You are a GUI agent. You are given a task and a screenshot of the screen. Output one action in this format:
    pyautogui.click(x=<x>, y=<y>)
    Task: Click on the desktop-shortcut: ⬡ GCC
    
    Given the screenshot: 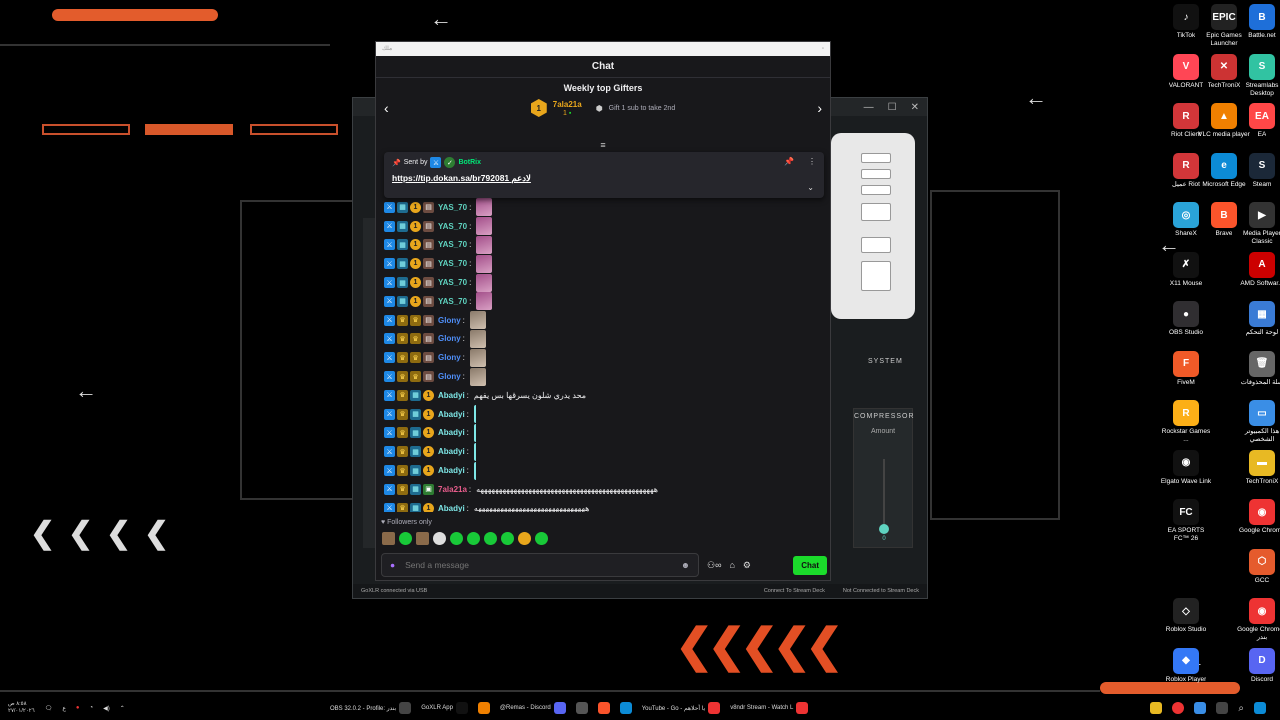 What is the action you would take?
    pyautogui.click(x=1258, y=566)
    